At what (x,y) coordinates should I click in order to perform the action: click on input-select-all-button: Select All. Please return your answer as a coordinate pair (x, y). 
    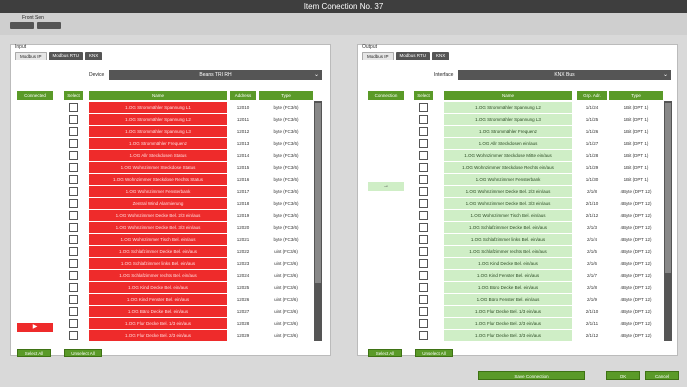
    Looking at the image, I should click on (34, 353).